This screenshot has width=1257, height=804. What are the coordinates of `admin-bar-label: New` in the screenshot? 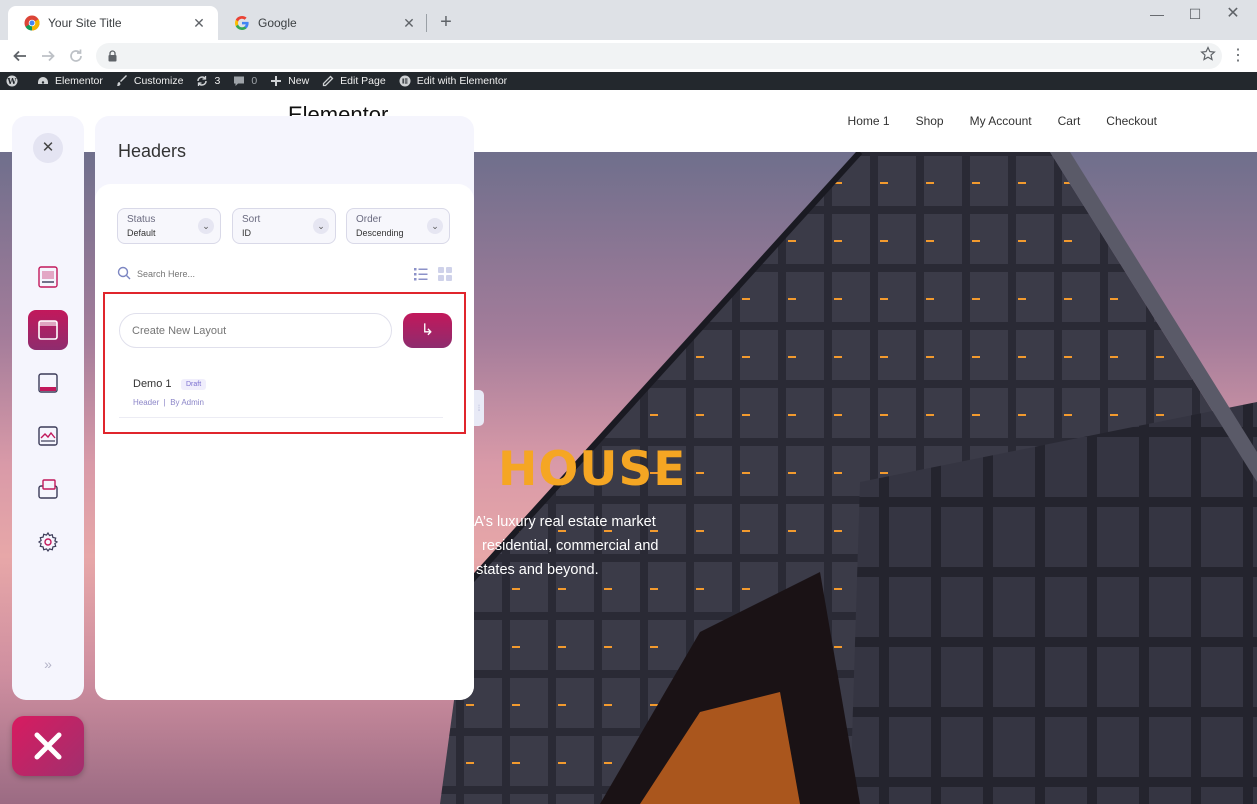 It's located at (299, 81).